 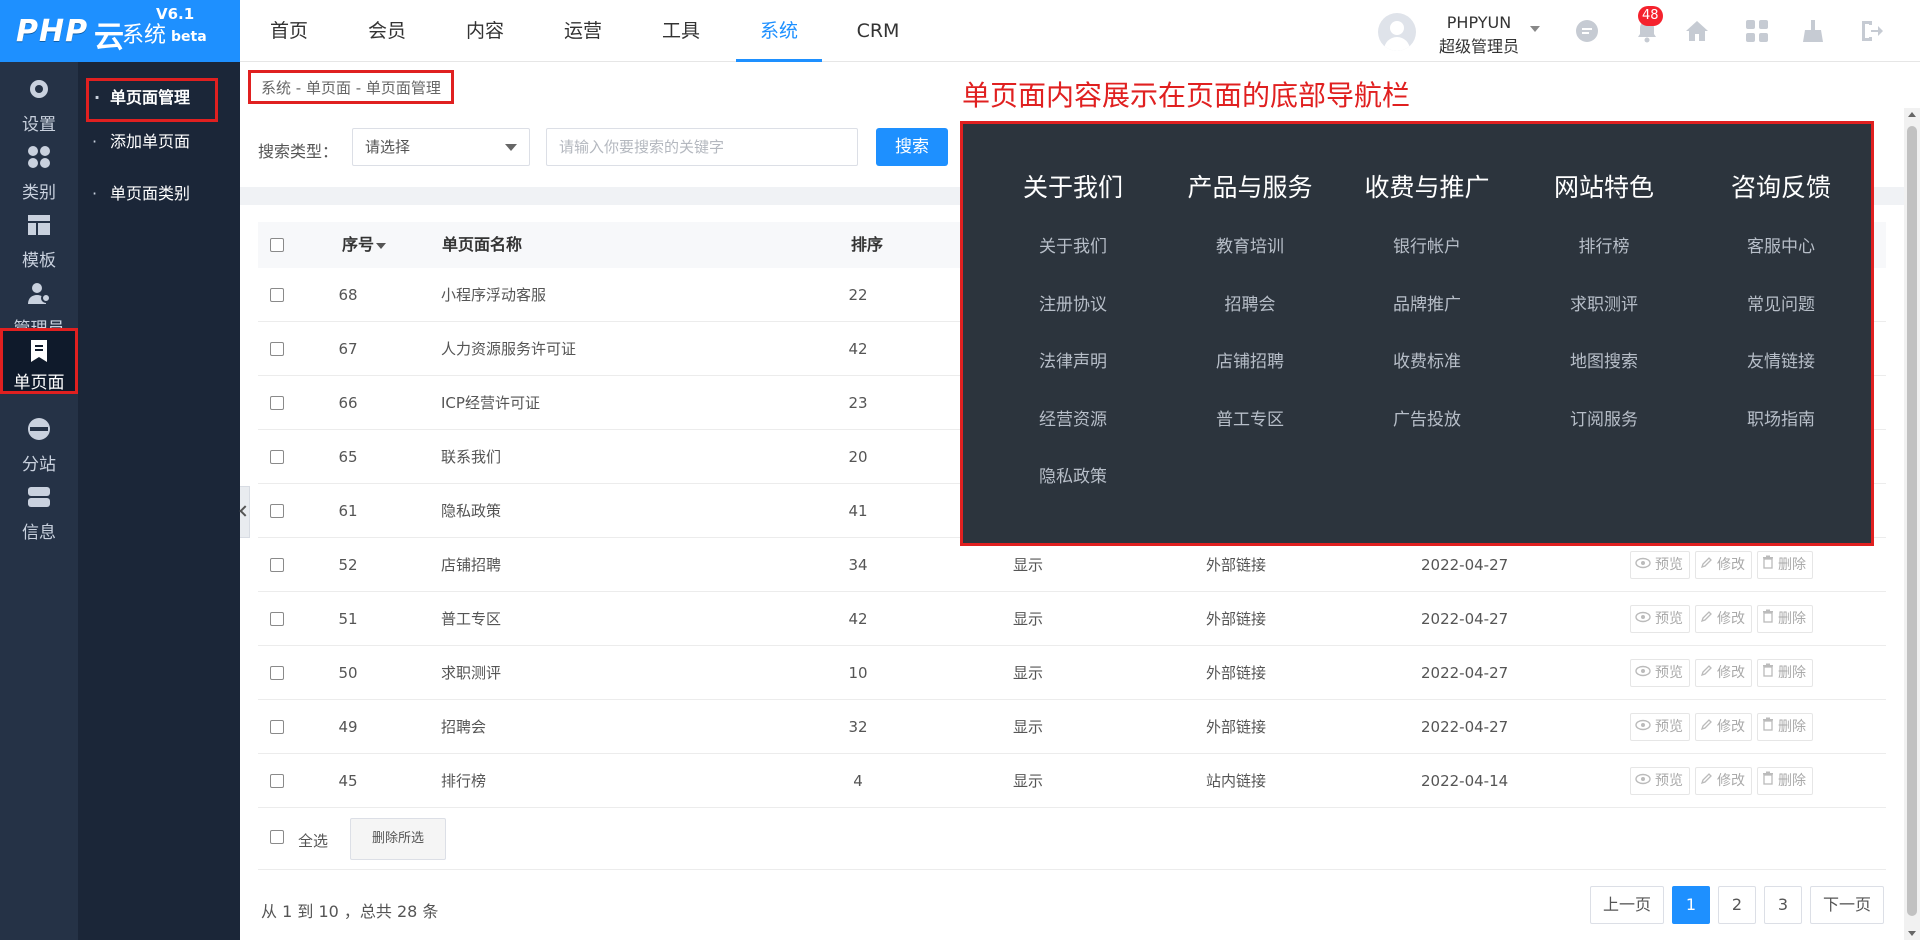 I want to click on footer-link: 收费标准, so click(x=1427, y=359).